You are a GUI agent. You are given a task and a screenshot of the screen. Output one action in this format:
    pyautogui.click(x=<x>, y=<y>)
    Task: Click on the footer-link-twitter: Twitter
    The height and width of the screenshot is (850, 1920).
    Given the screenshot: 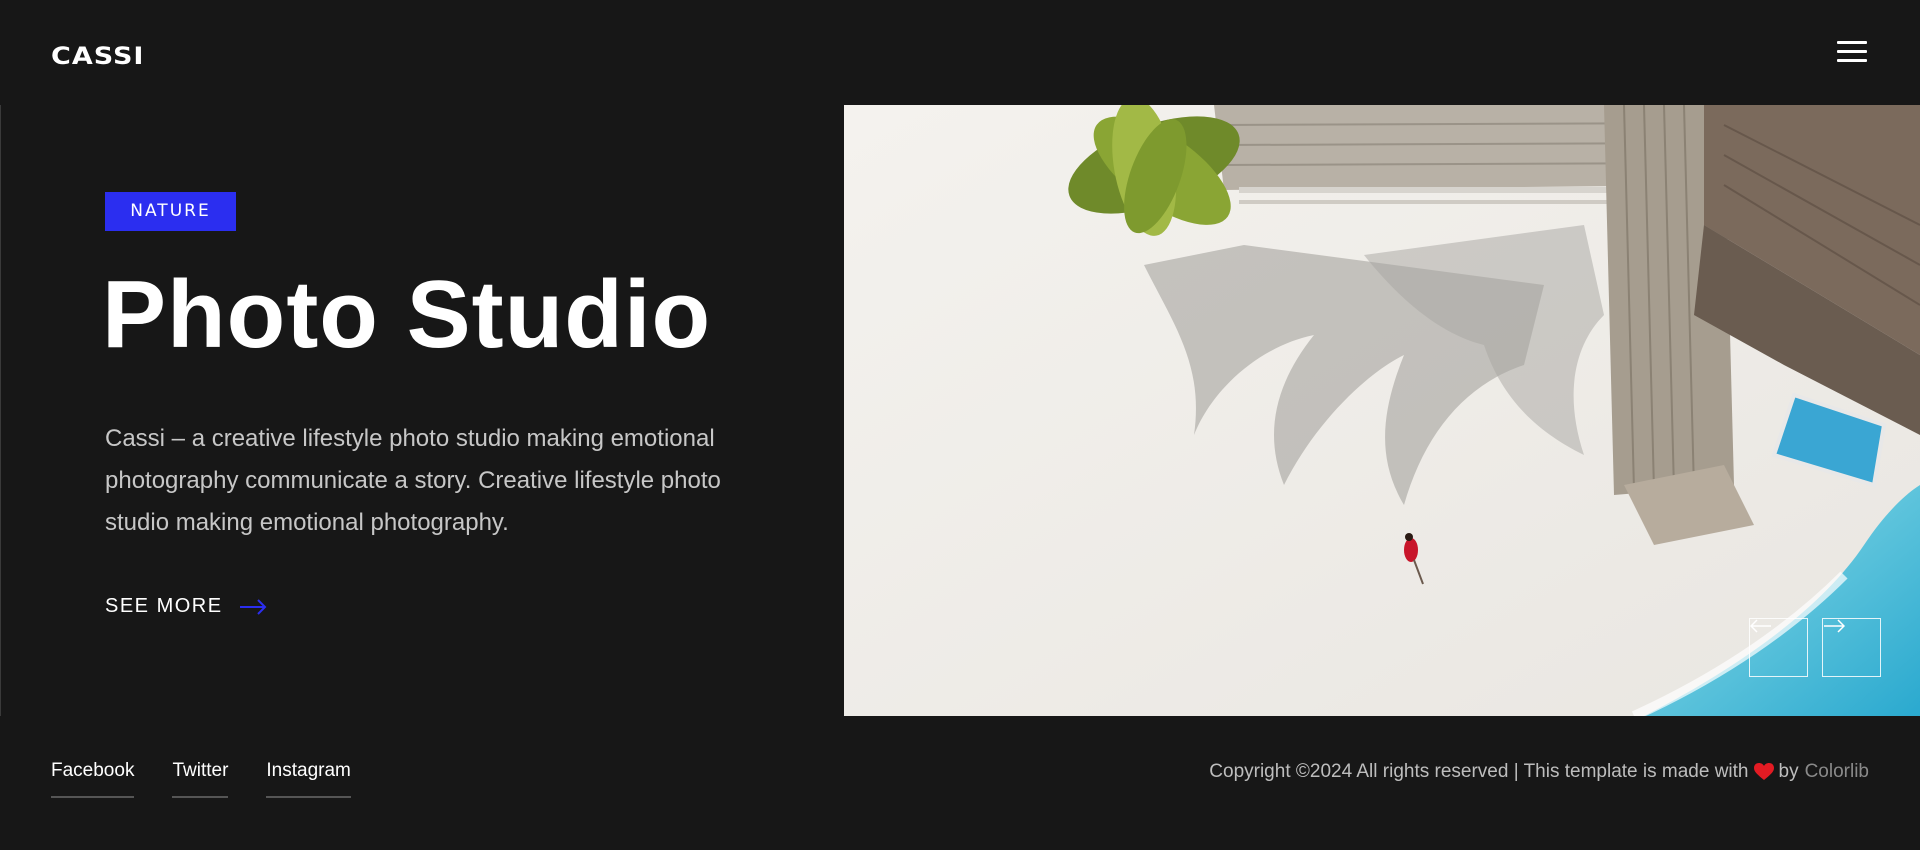 What is the action you would take?
    pyautogui.click(x=200, y=778)
    